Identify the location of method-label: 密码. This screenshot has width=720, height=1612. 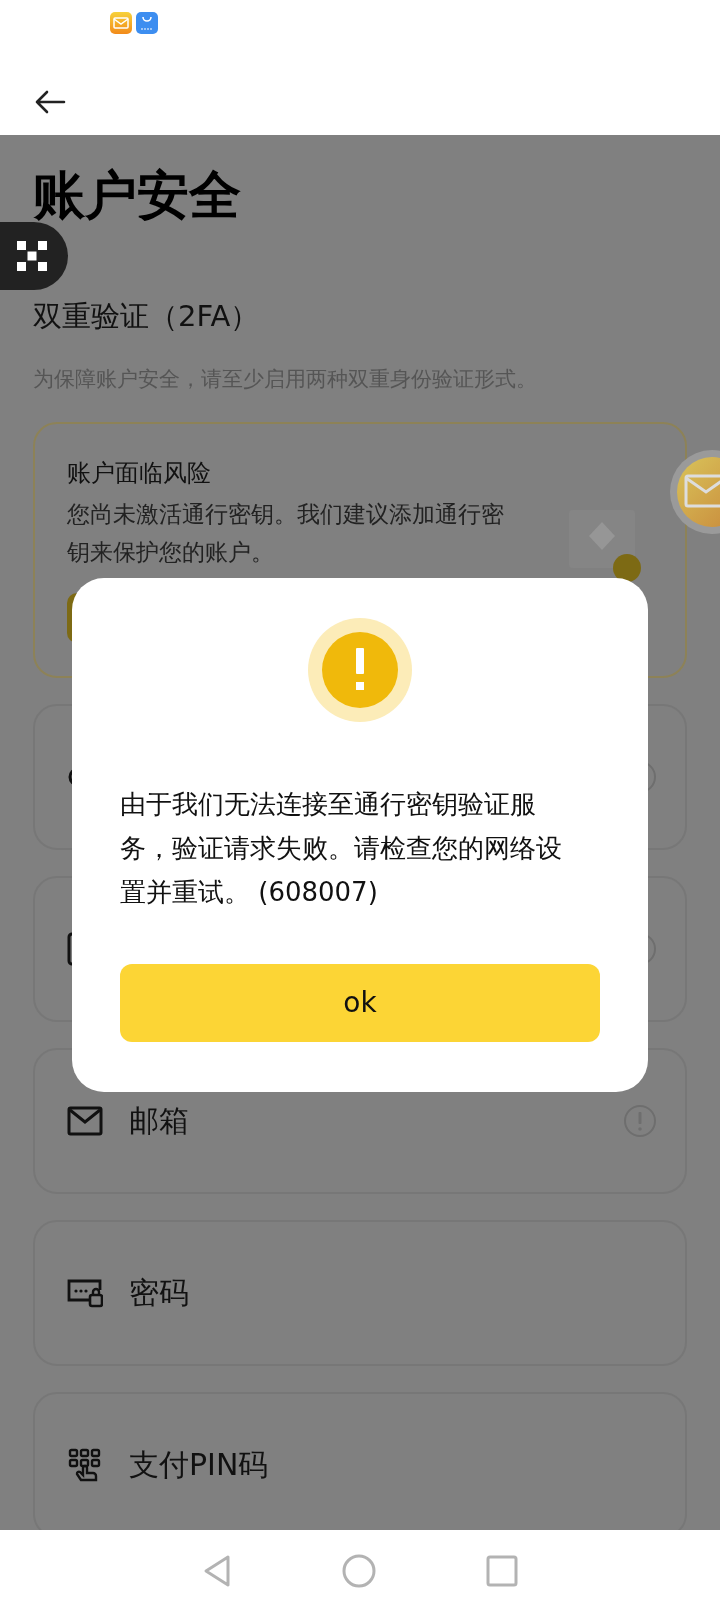
(159, 1293).